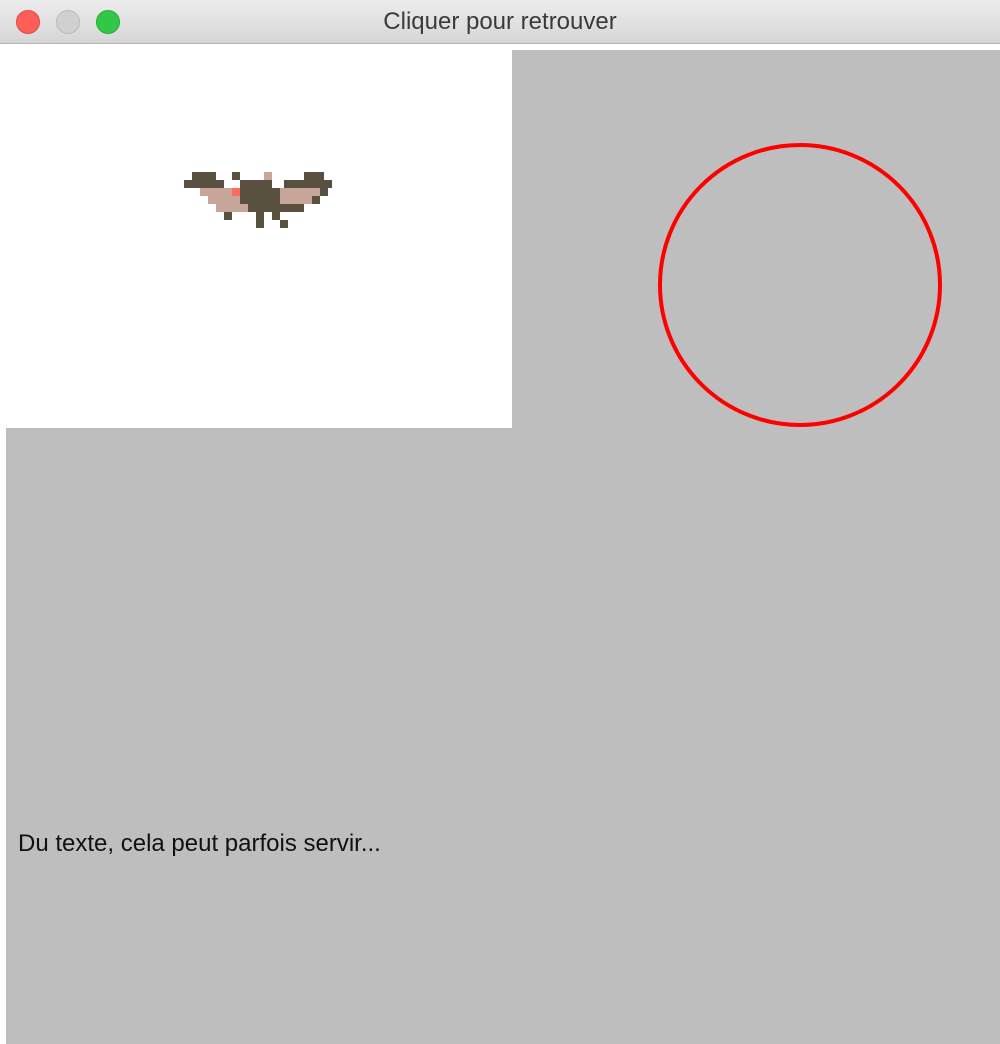 Image resolution: width=1000 pixels, height=1044 pixels. I want to click on bat-sprite, so click(258, 207).